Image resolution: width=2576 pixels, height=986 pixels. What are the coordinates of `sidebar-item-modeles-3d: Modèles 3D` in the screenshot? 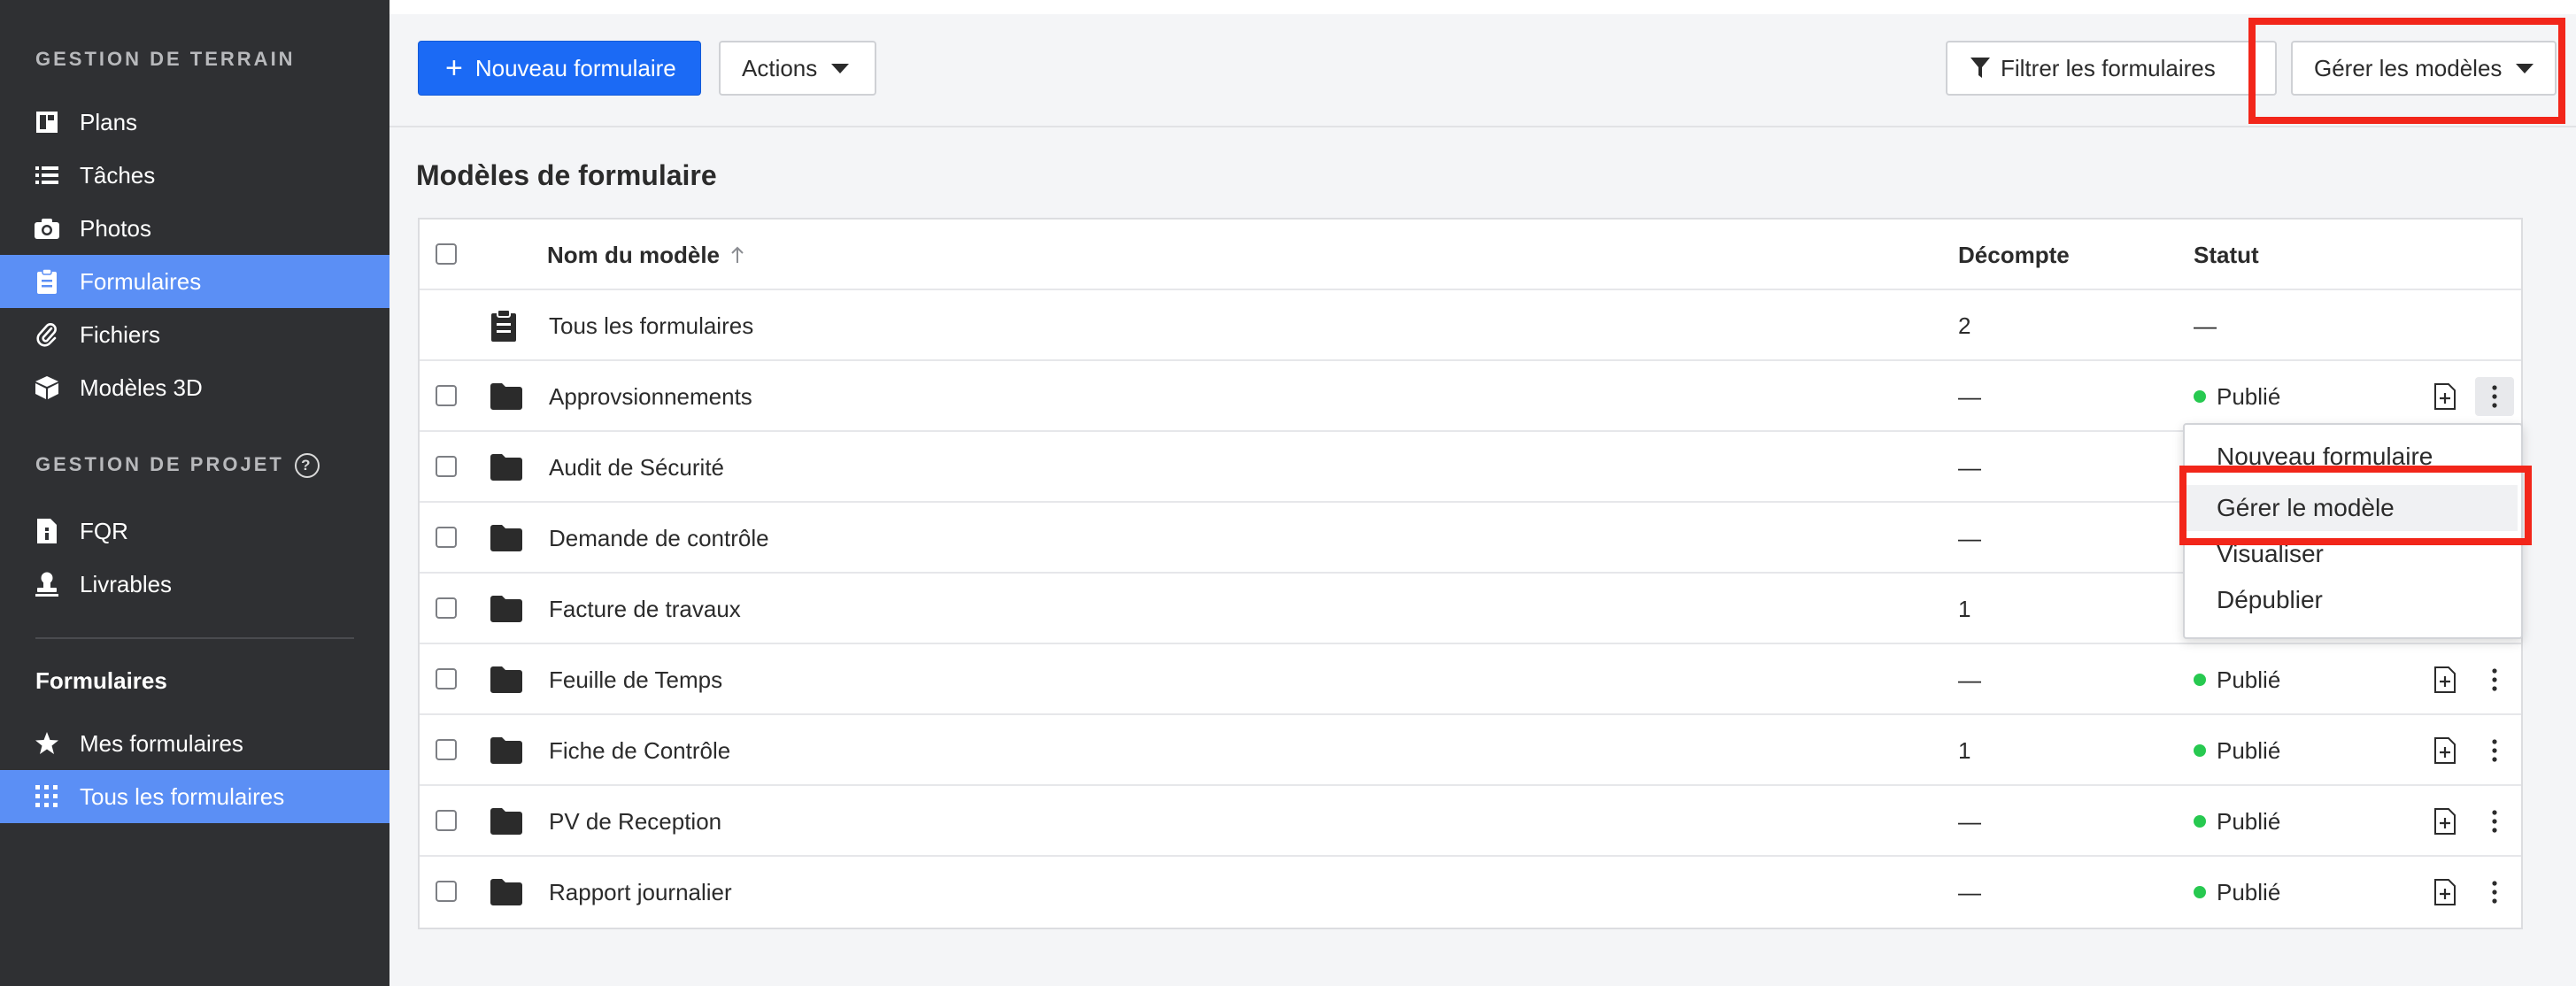 It's located at (194, 387).